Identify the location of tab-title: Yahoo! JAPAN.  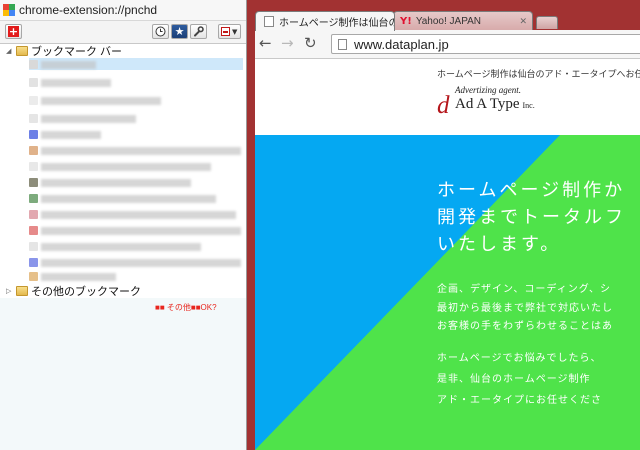
(448, 21).